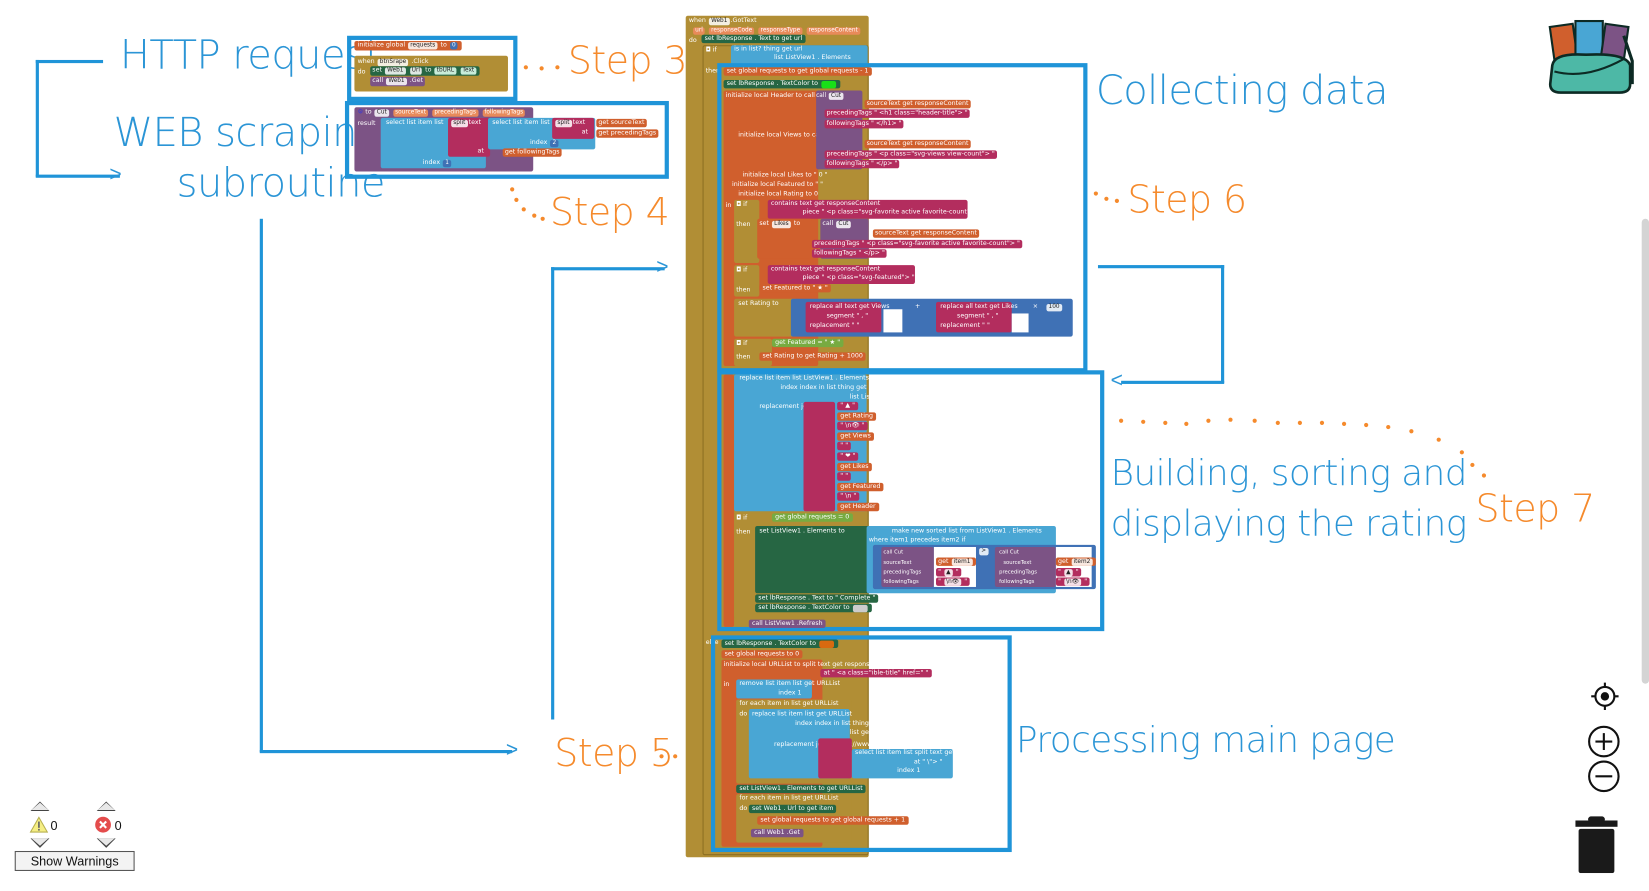 This screenshot has height=891, width=1649. What do you see at coordinates (106, 806) in the screenshot?
I see `error-prev-icon` at bounding box center [106, 806].